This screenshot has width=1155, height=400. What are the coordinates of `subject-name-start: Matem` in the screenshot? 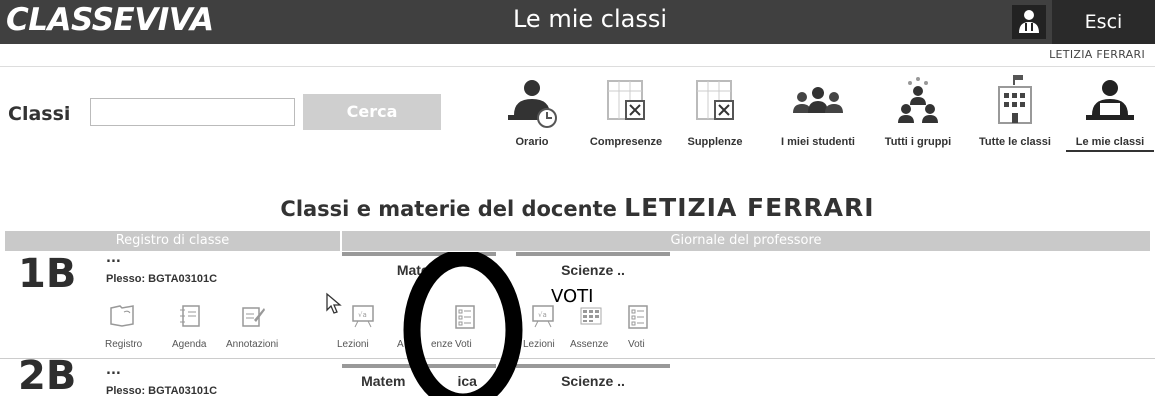 It's located at (383, 381).